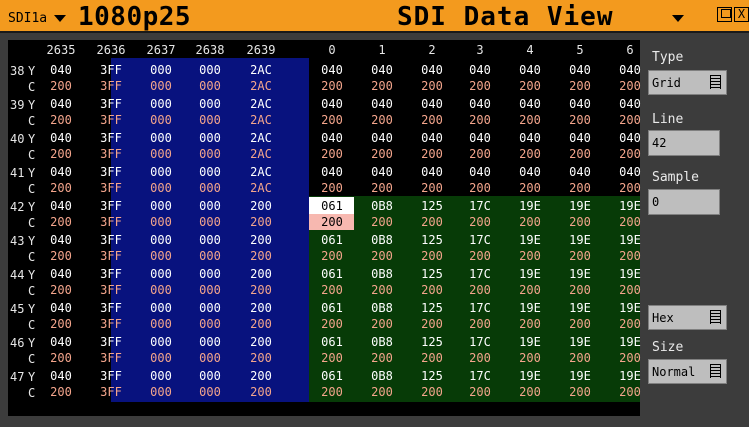  Describe the element at coordinates (687, 371) in the screenshot. I see `size-select: Normal` at that location.